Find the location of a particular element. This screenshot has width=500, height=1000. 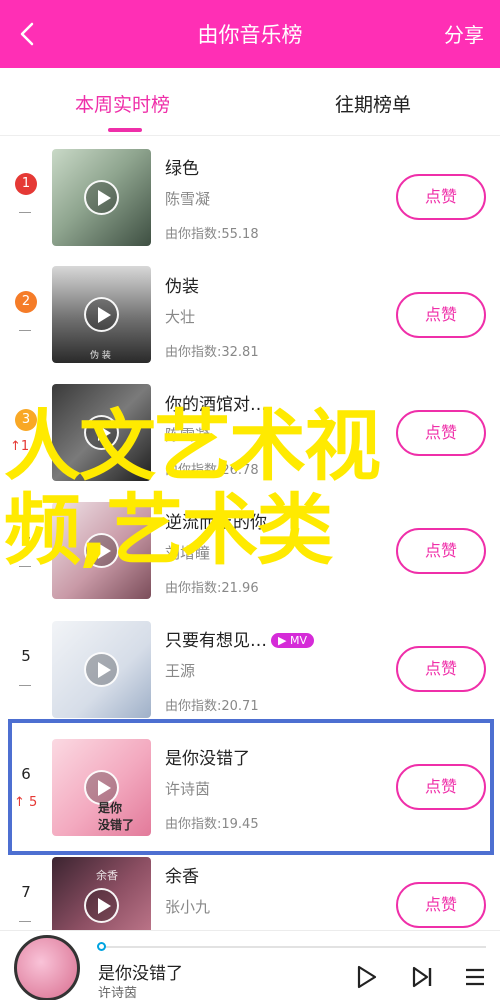

mv-badge: ▶ MV is located at coordinates (292, 640).